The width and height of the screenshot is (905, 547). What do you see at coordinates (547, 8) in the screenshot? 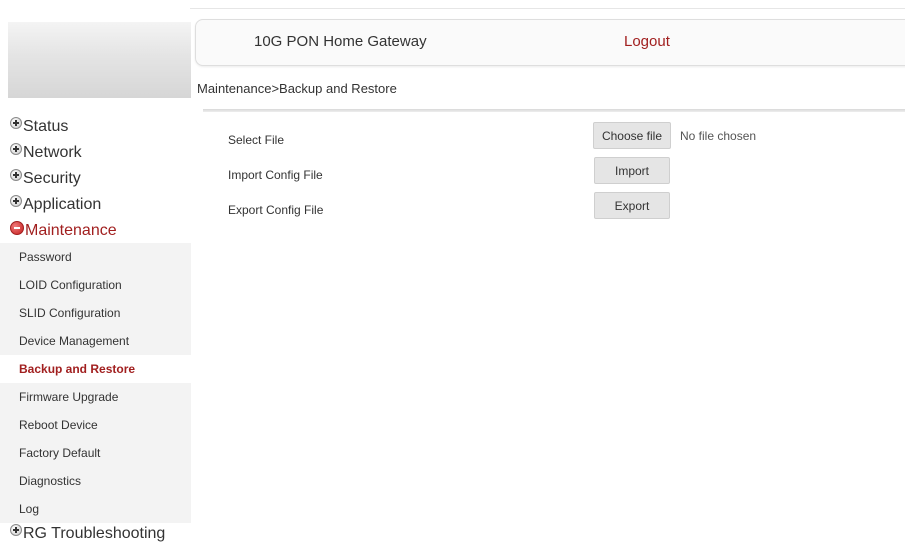
I see `top-divider` at bounding box center [547, 8].